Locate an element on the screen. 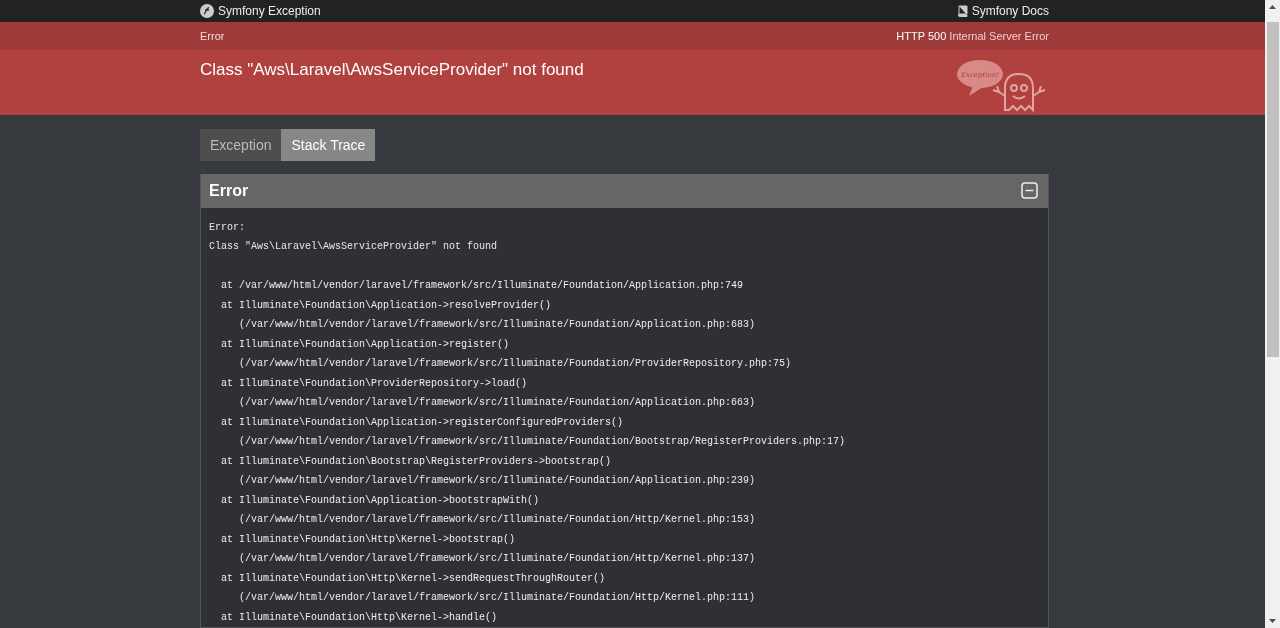  trace-call: at Illuminate\Foundation\Application->register() is located at coordinates (365, 344).